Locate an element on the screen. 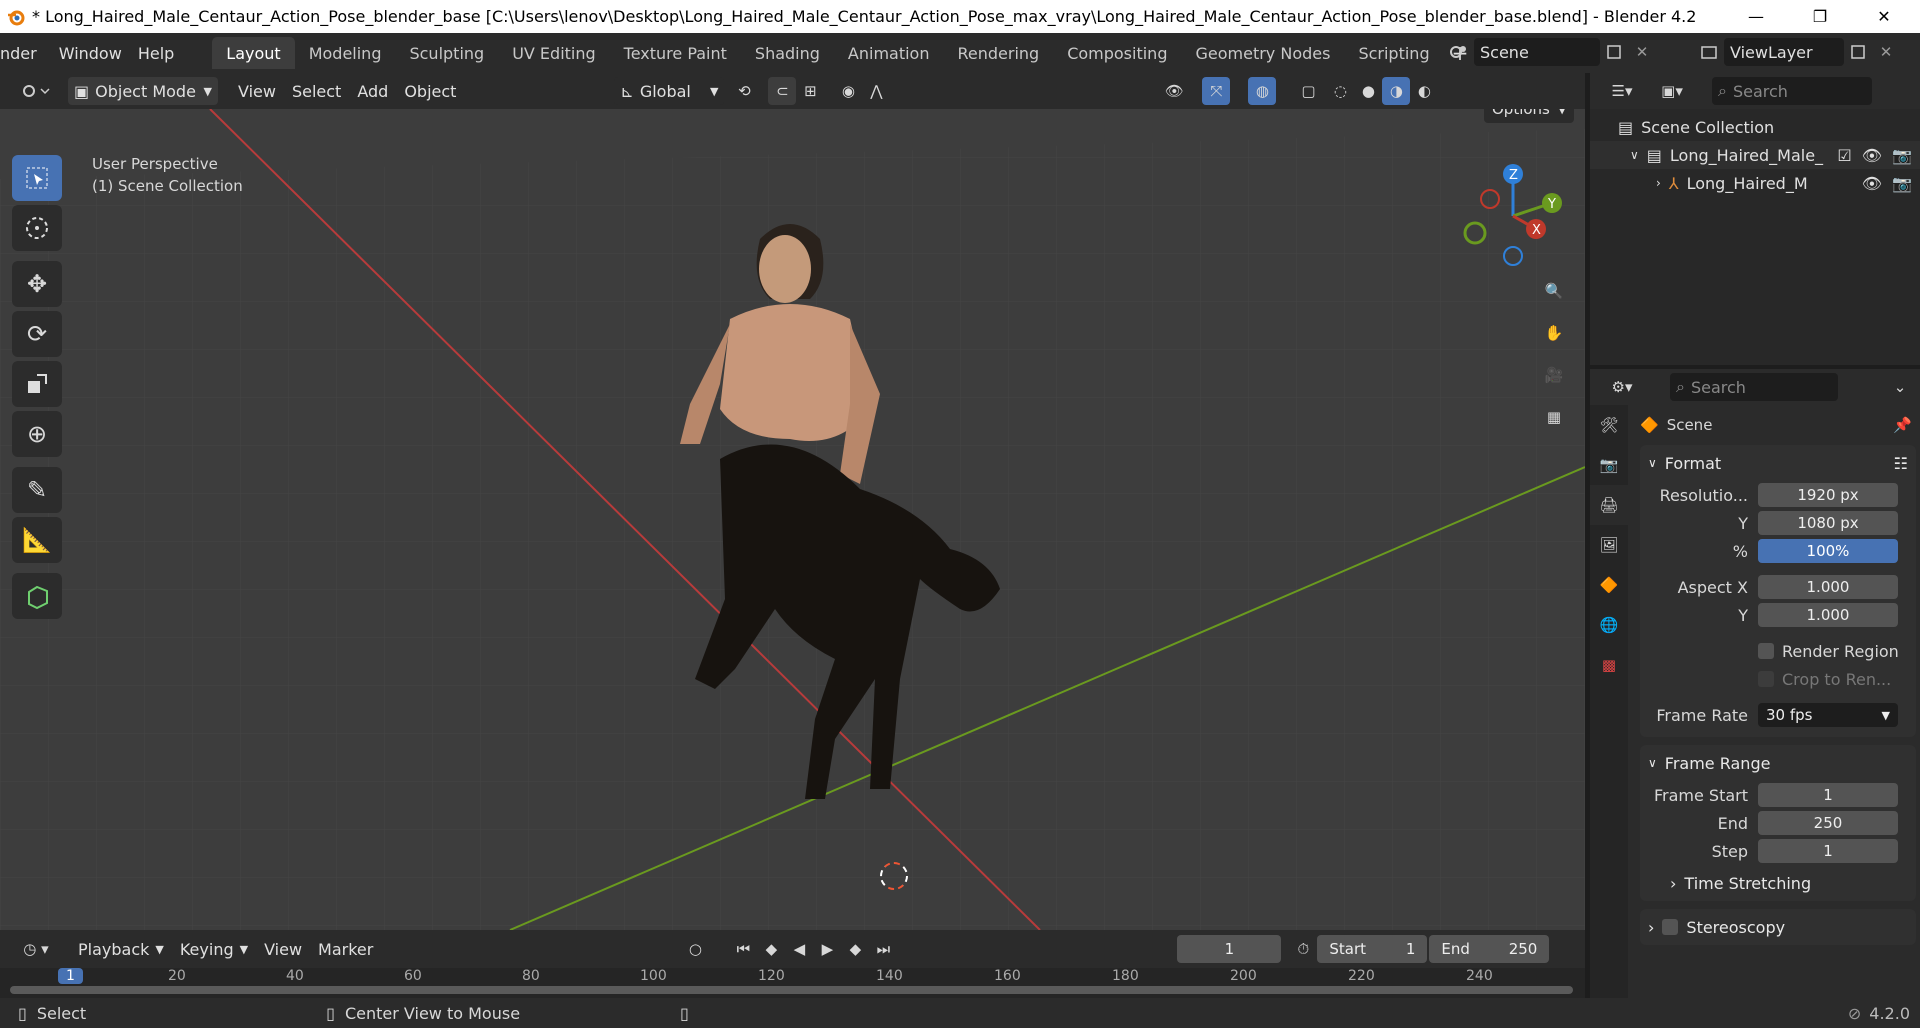  stereoscopy-panel: › Stereoscopy is located at coordinates (1778, 927).